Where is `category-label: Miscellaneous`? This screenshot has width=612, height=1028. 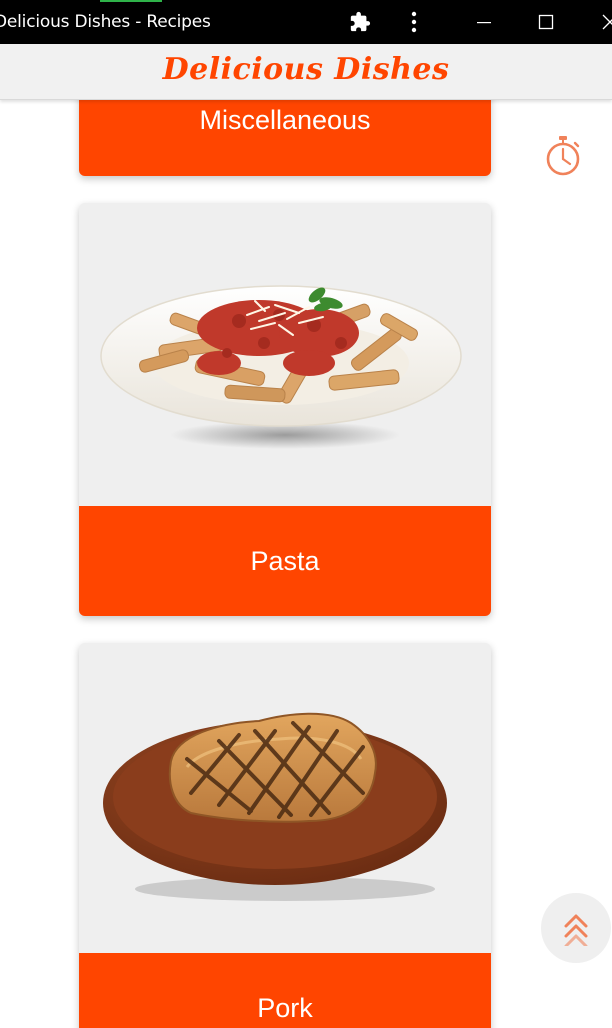 category-label: Miscellaneous is located at coordinates (285, 120).